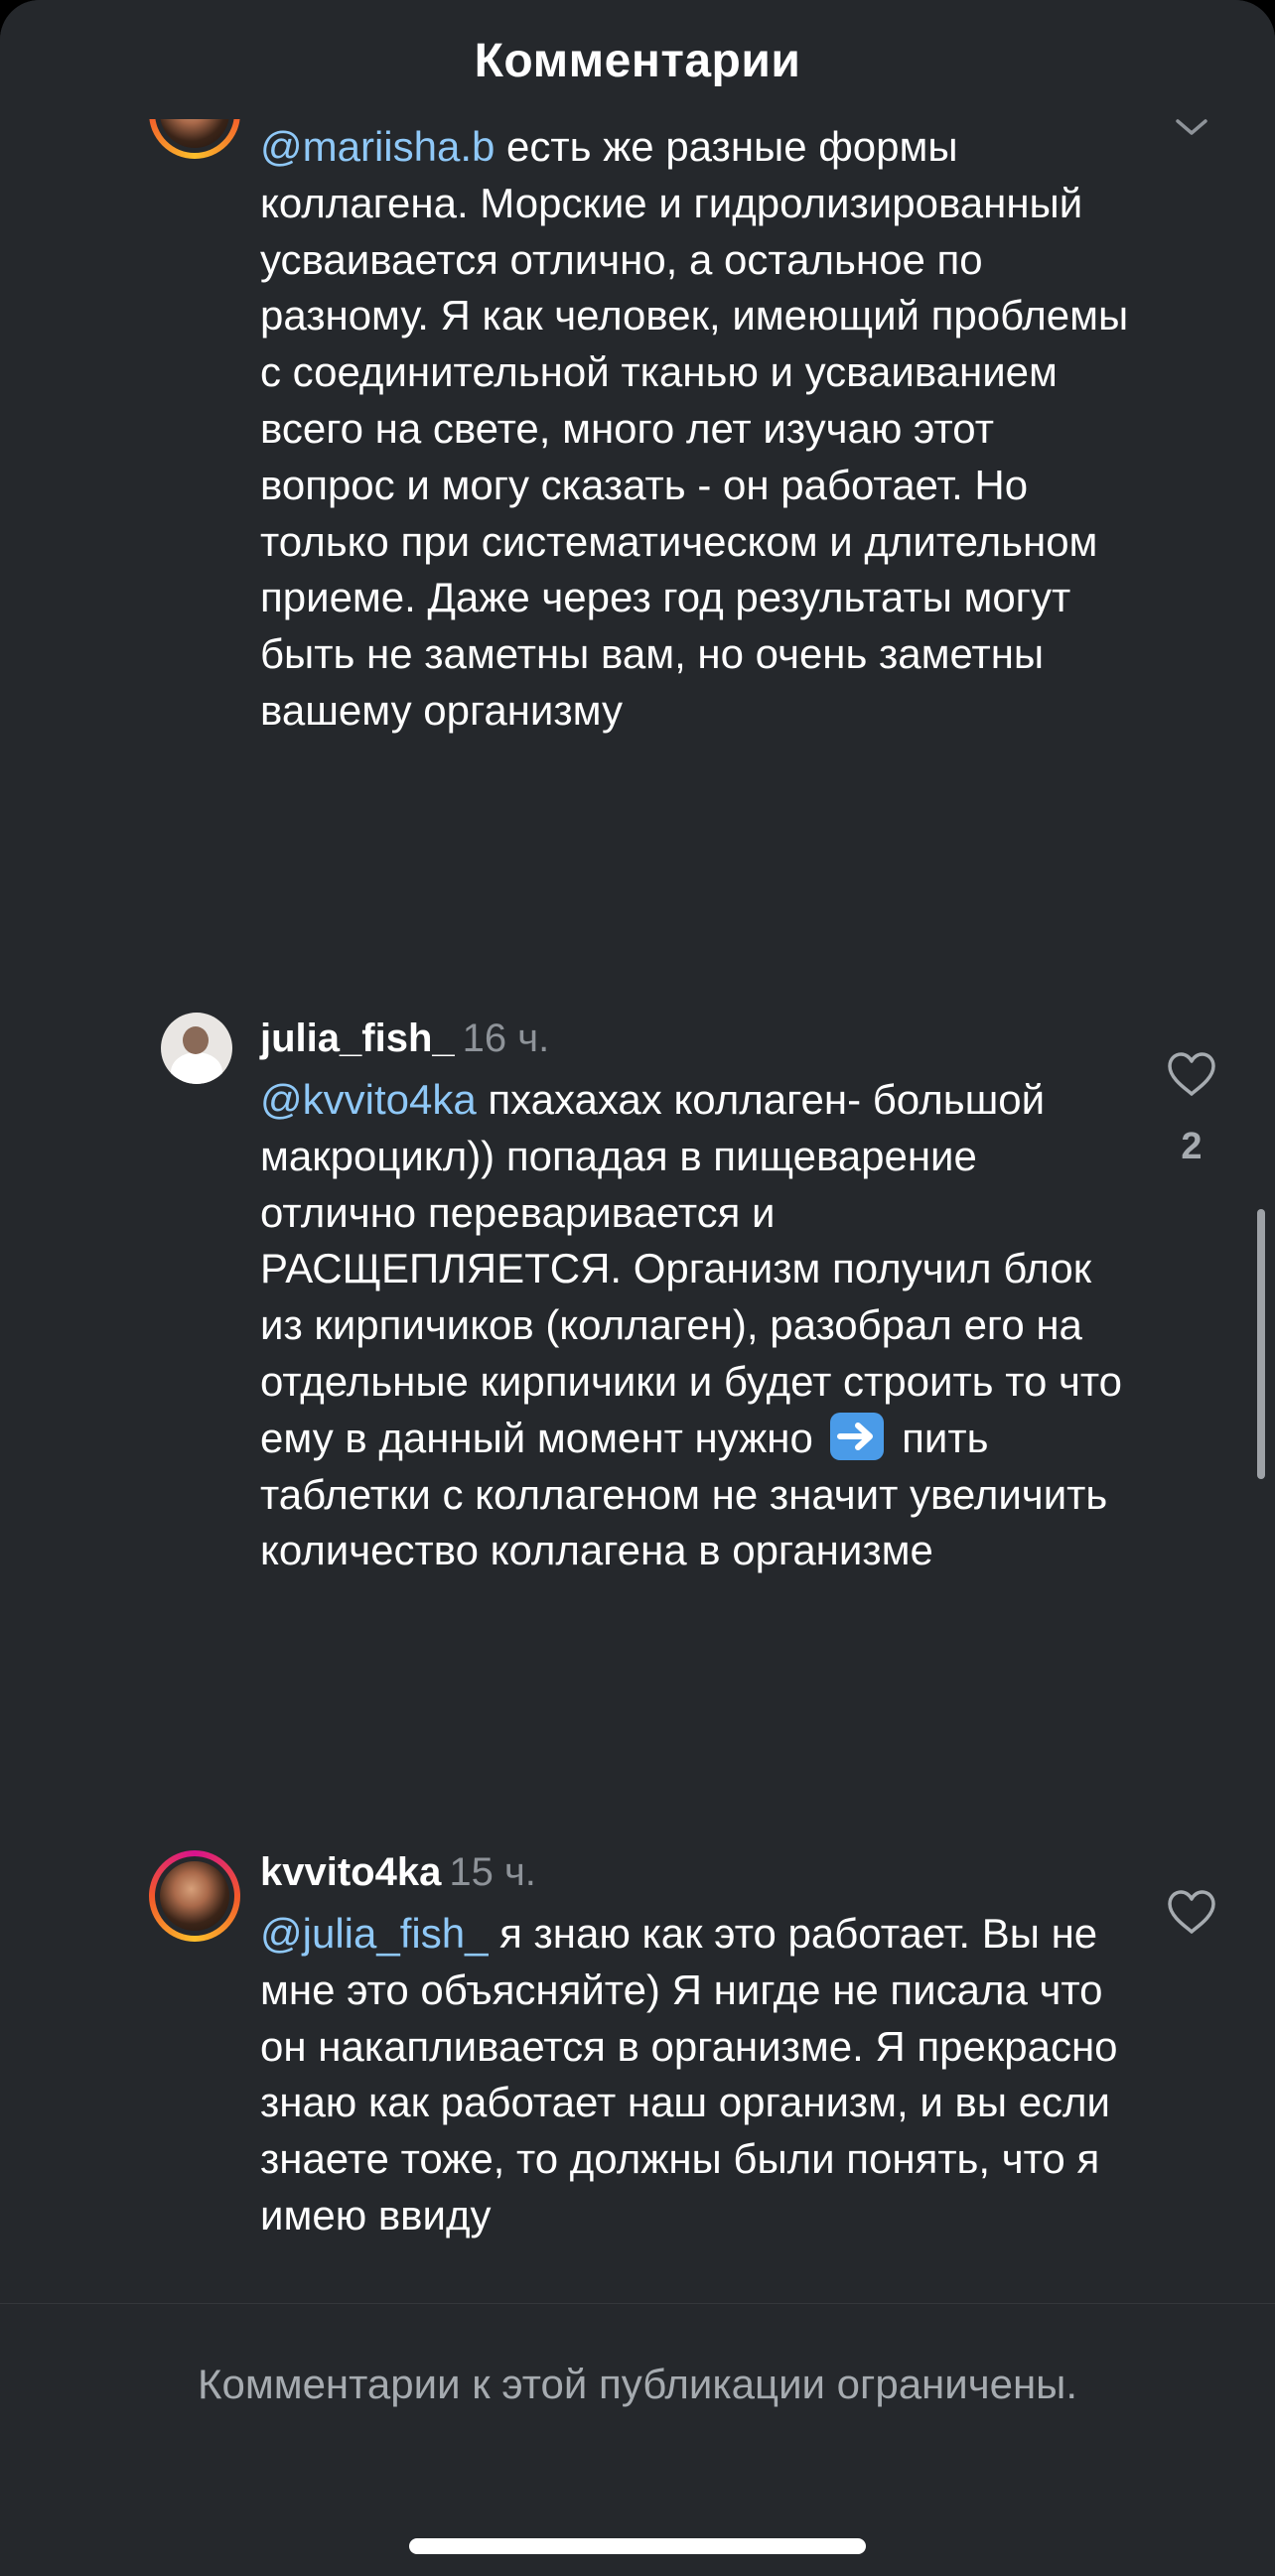 This screenshot has width=1275, height=2576. Describe the element at coordinates (196, 1040) in the screenshot. I see `avatar-face` at that location.